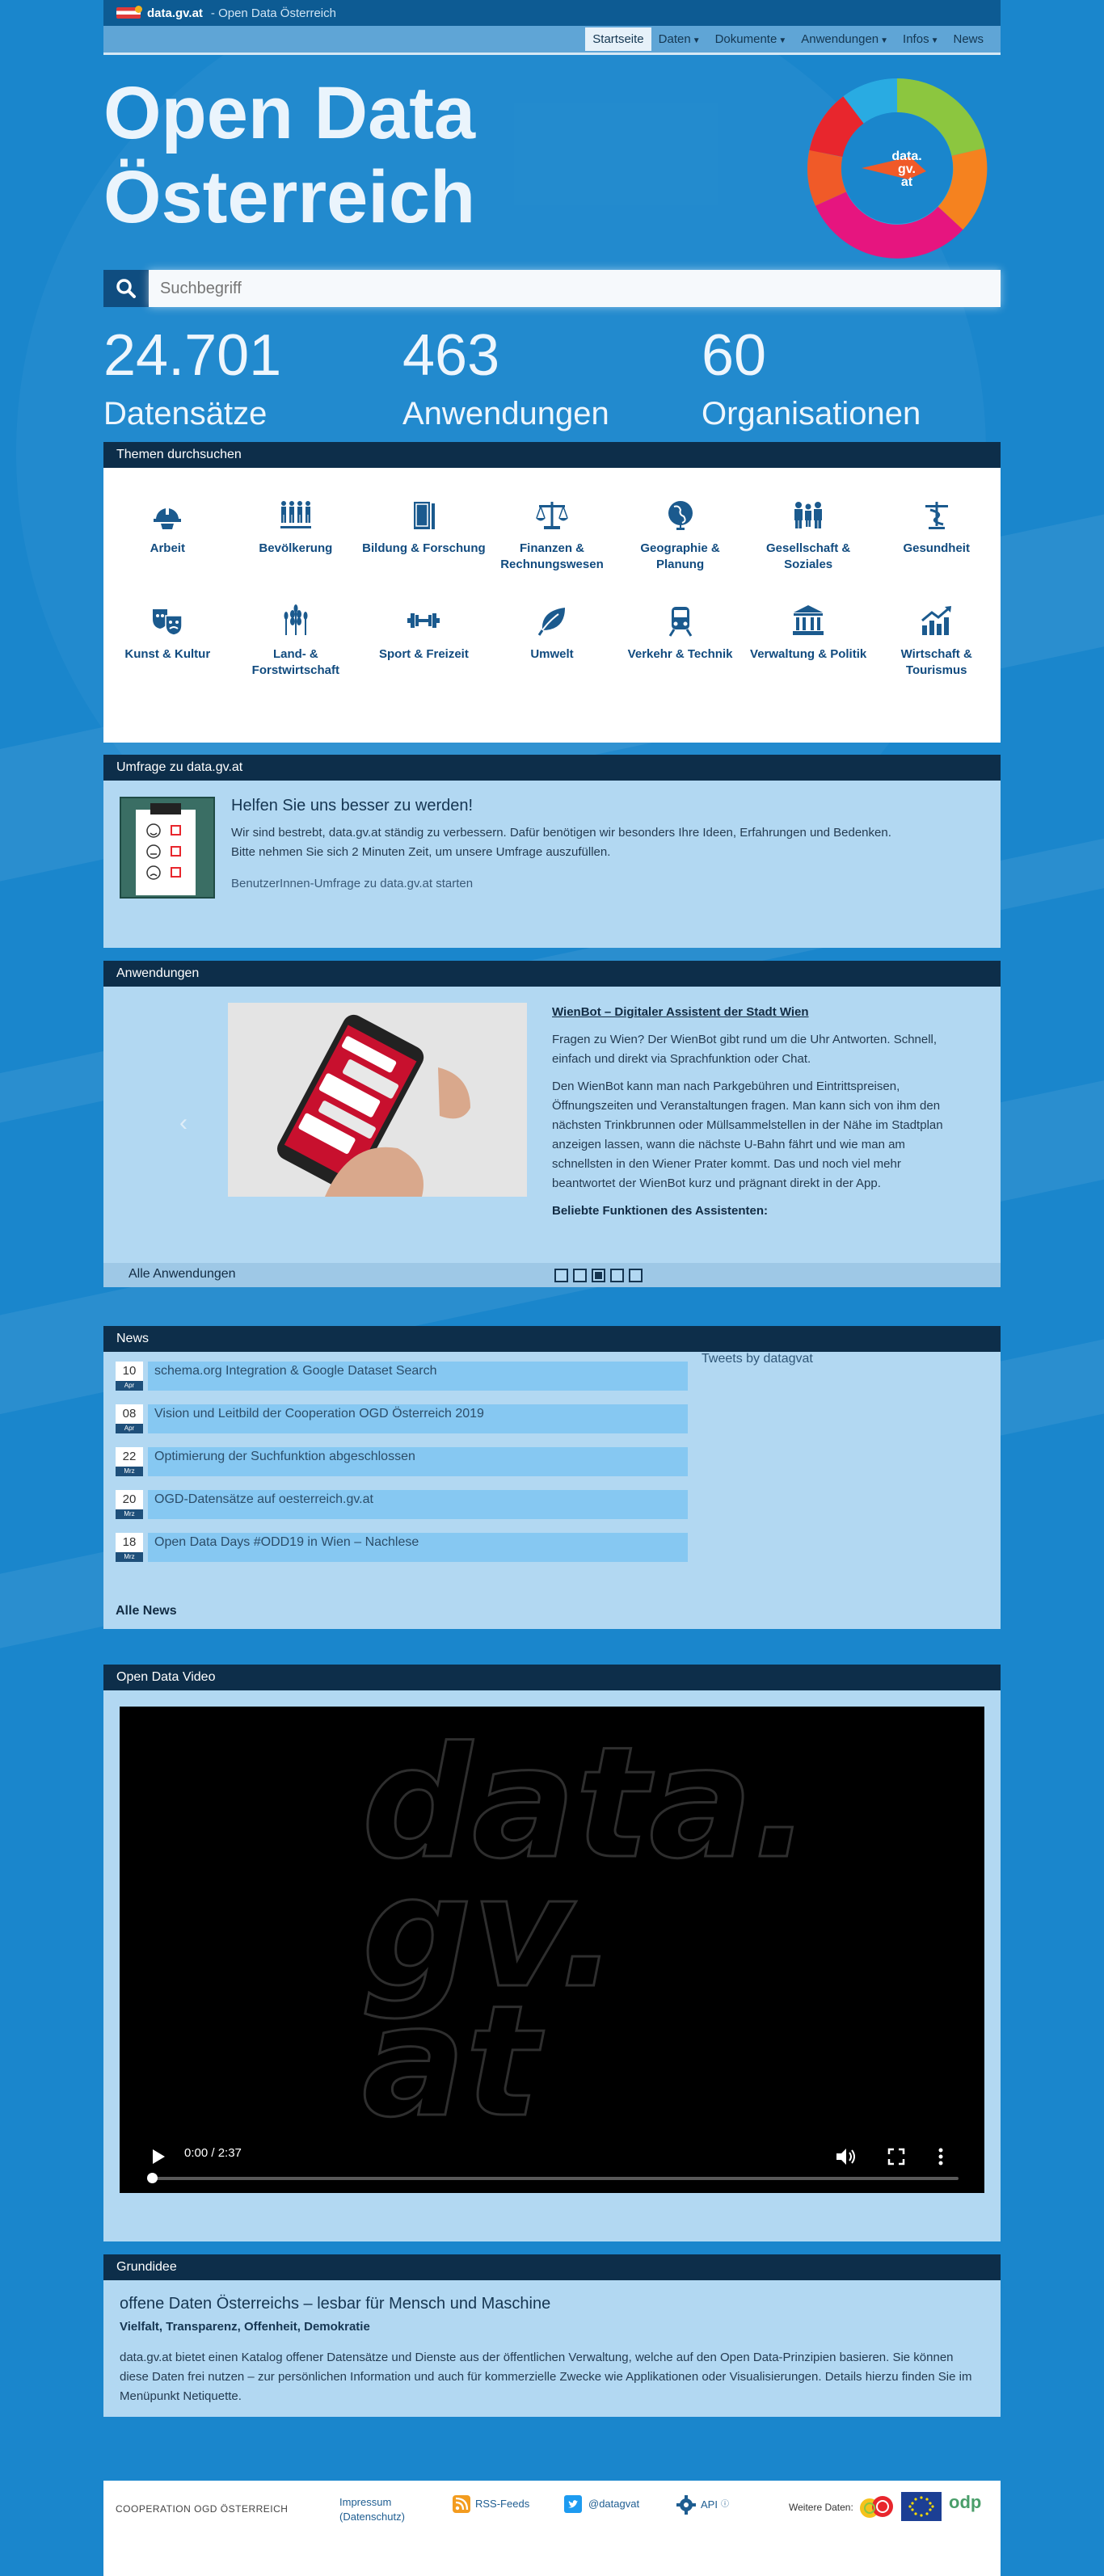 The image size is (1104, 2576). What do you see at coordinates (921, 39) in the screenshot?
I see `menu-infos: Infos ▼` at bounding box center [921, 39].